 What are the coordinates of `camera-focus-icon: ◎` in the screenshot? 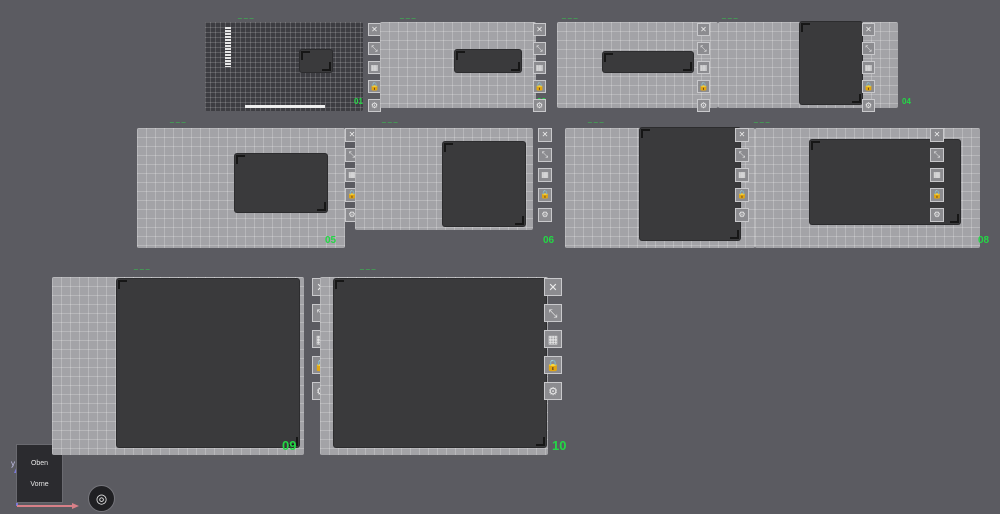 It's located at (101, 498).